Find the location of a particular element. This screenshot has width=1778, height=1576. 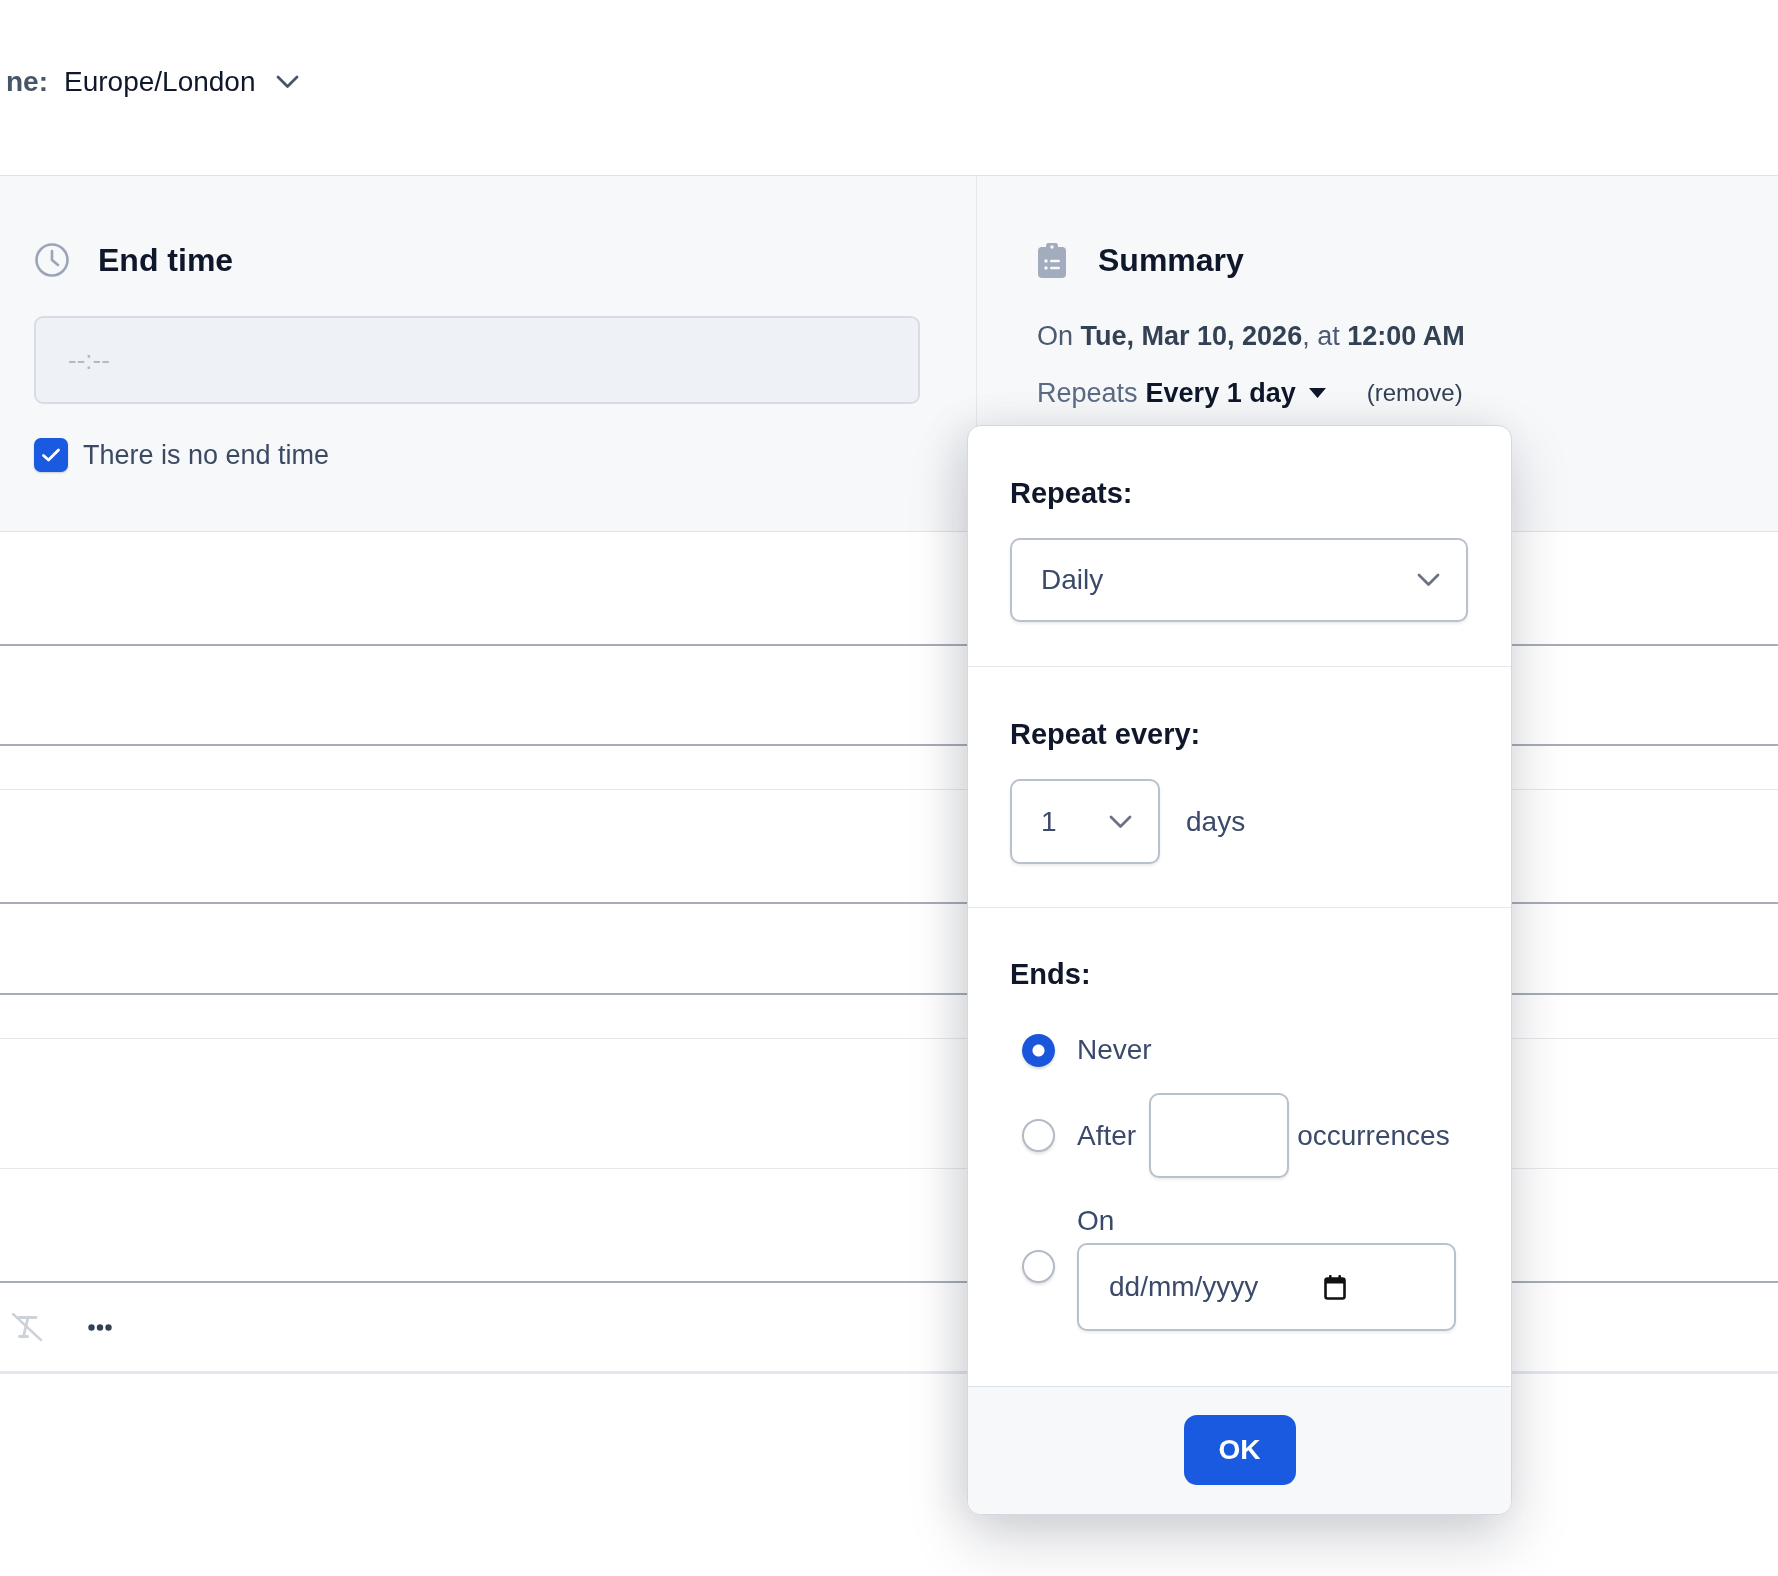

calendar-icon is located at coordinates (1335, 1287).